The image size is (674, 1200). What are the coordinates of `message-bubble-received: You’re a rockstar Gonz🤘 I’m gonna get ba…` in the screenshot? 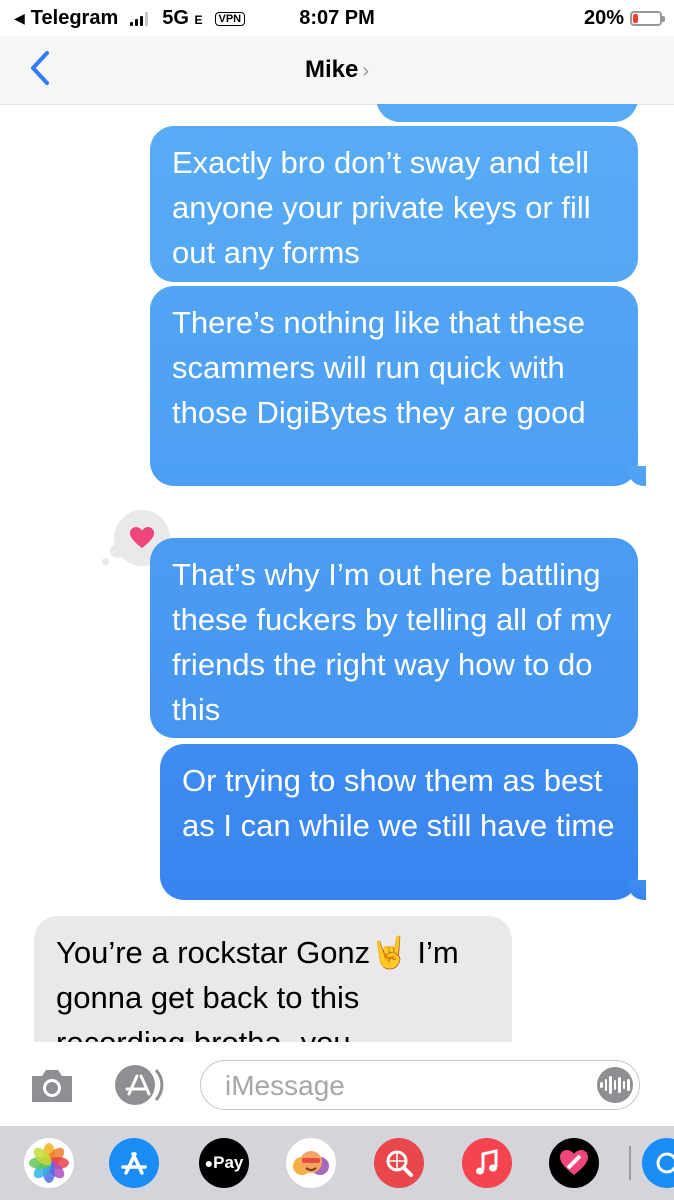 It's located at (273, 979).